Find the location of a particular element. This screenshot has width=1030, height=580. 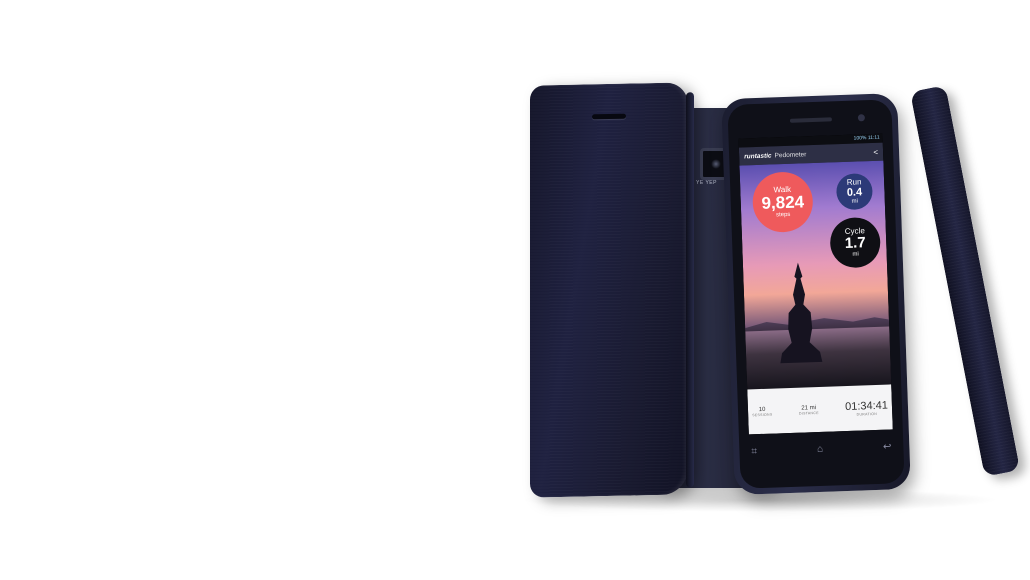

app-title: Pedometer is located at coordinates (790, 154).